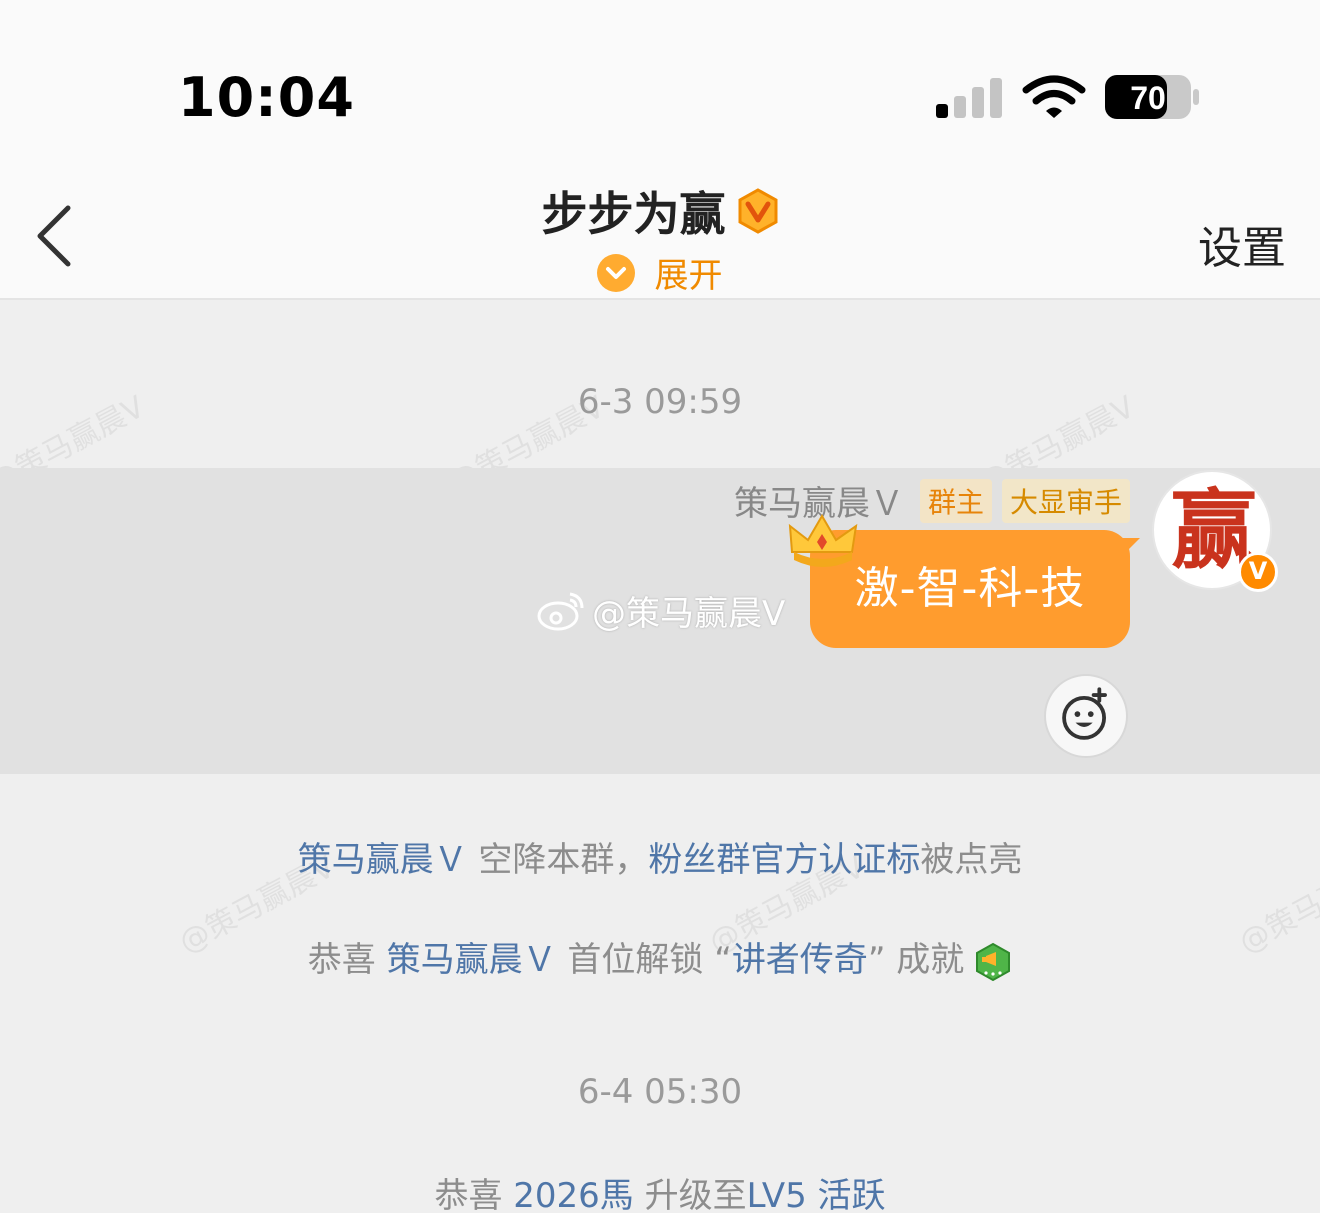 The width and height of the screenshot is (1320, 1213). Describe the element at coordinates (800, 960) in the screenshot. I see `achievement-link: 讲者传奇` at that location.